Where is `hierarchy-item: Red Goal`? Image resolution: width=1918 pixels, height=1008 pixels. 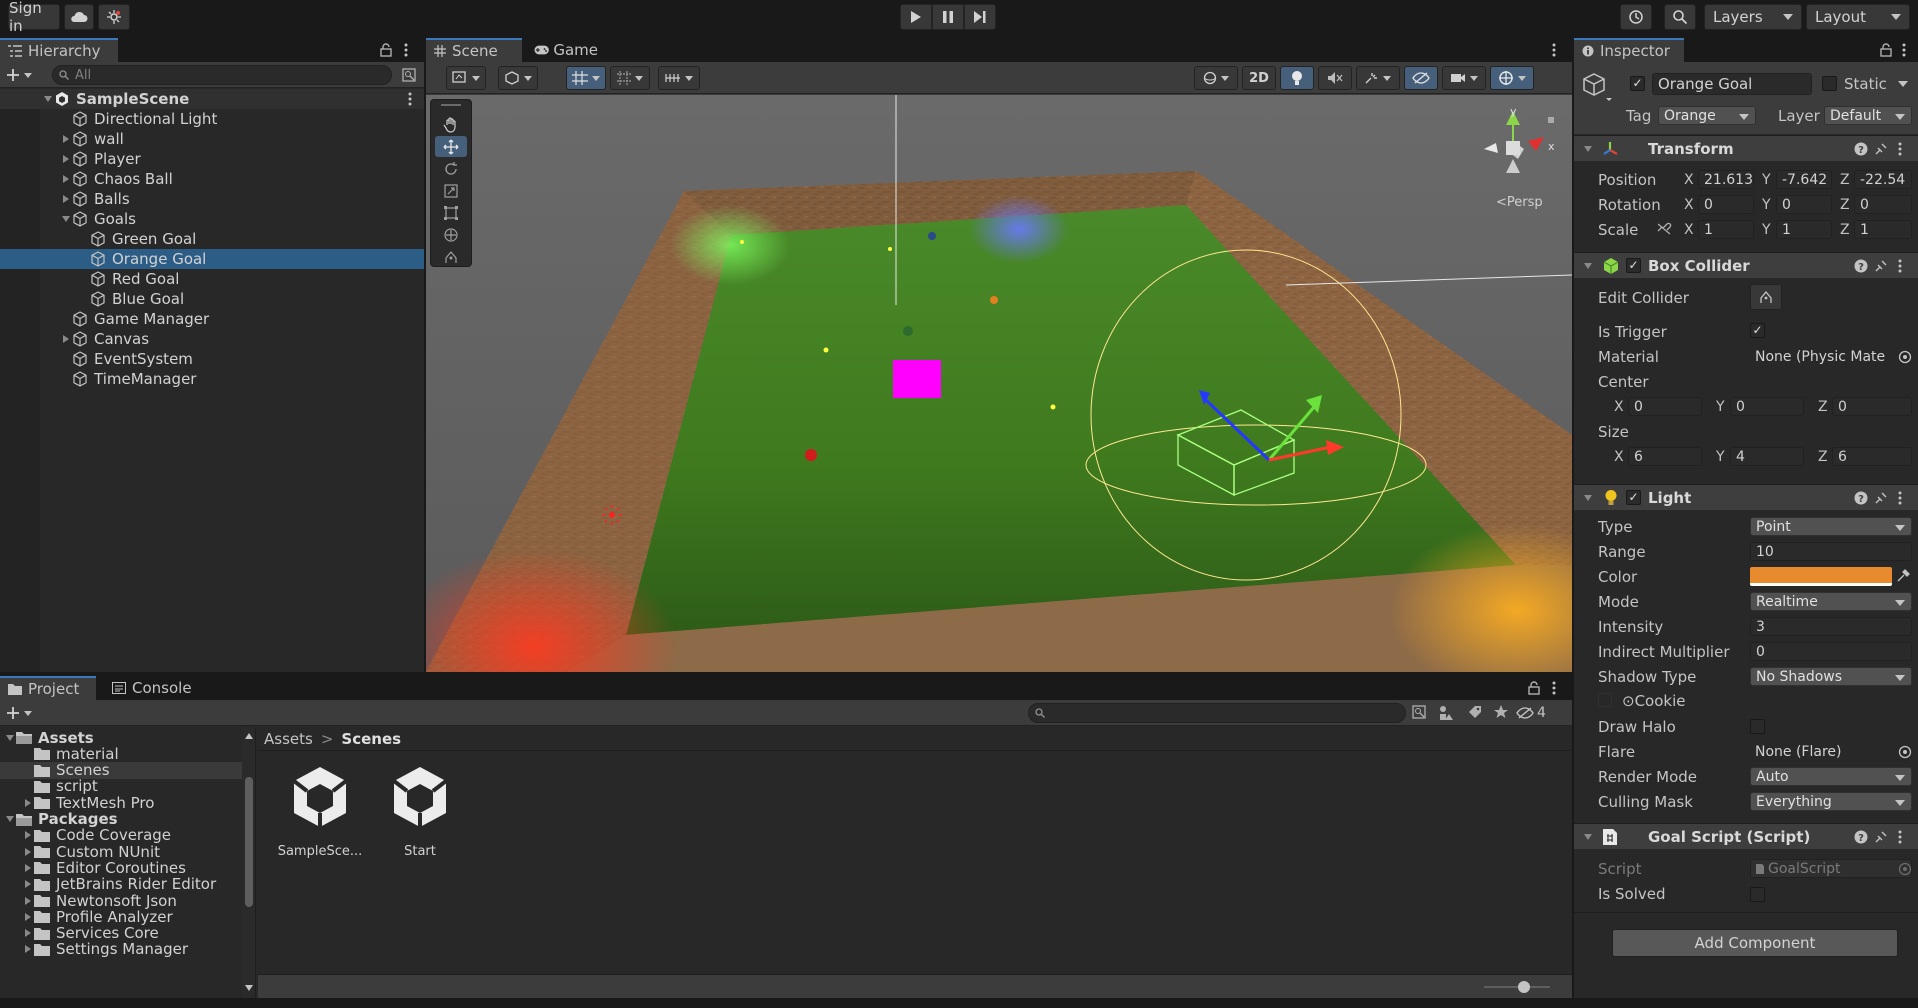 hierarchy-item: Red Goal is located at coordinates (212, 279).